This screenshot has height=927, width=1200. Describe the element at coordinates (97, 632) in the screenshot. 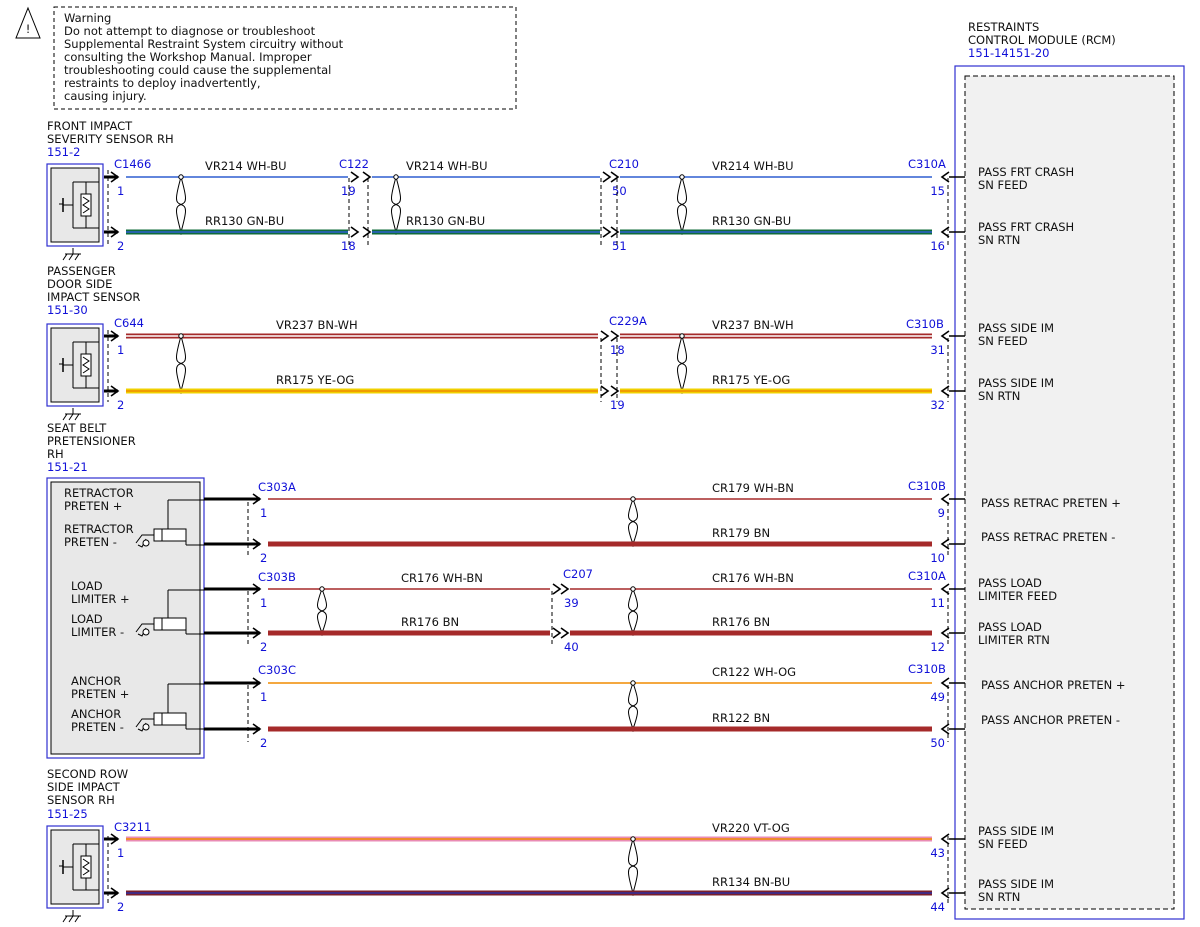

I see `pretensioner-label: LIMITER -` at that location.